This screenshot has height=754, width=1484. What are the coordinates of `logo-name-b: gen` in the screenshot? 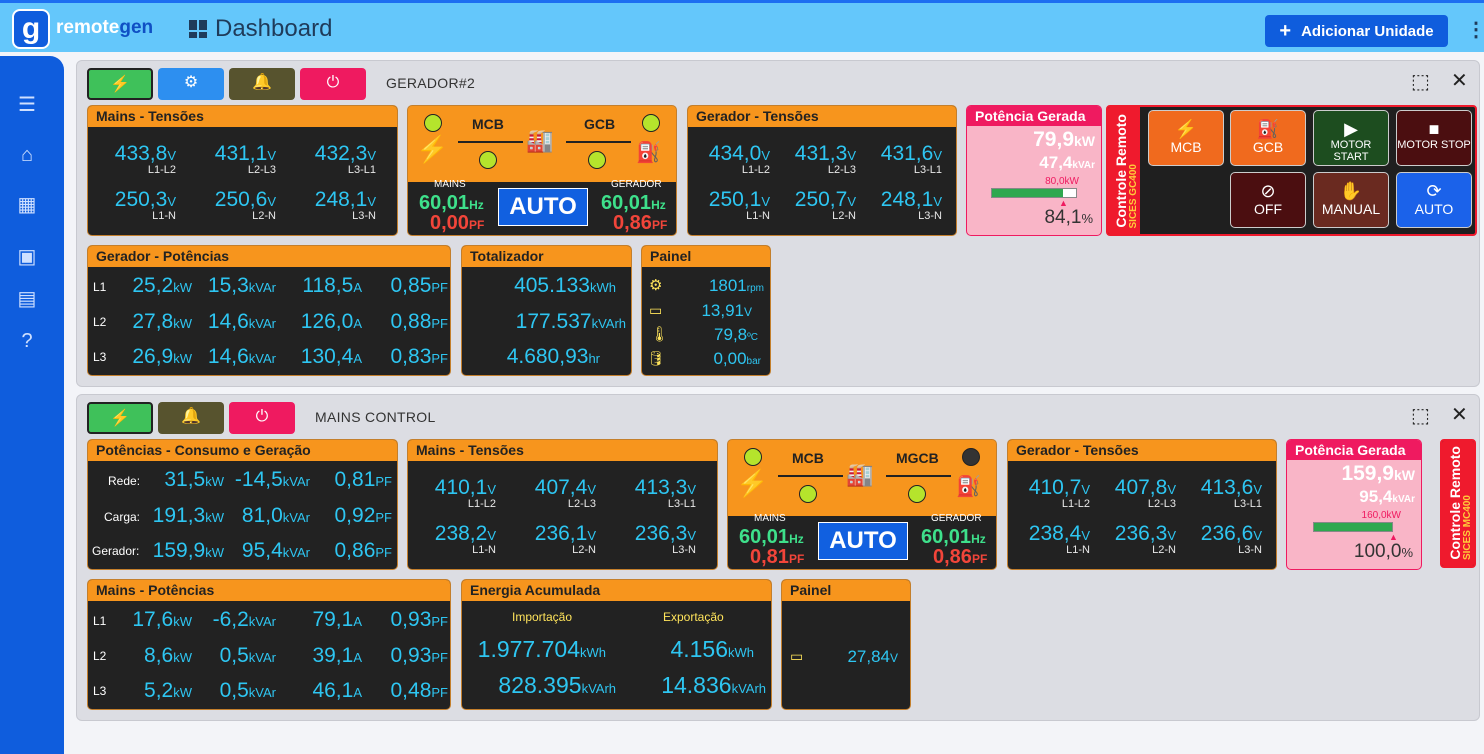 It's located at (136, 27).